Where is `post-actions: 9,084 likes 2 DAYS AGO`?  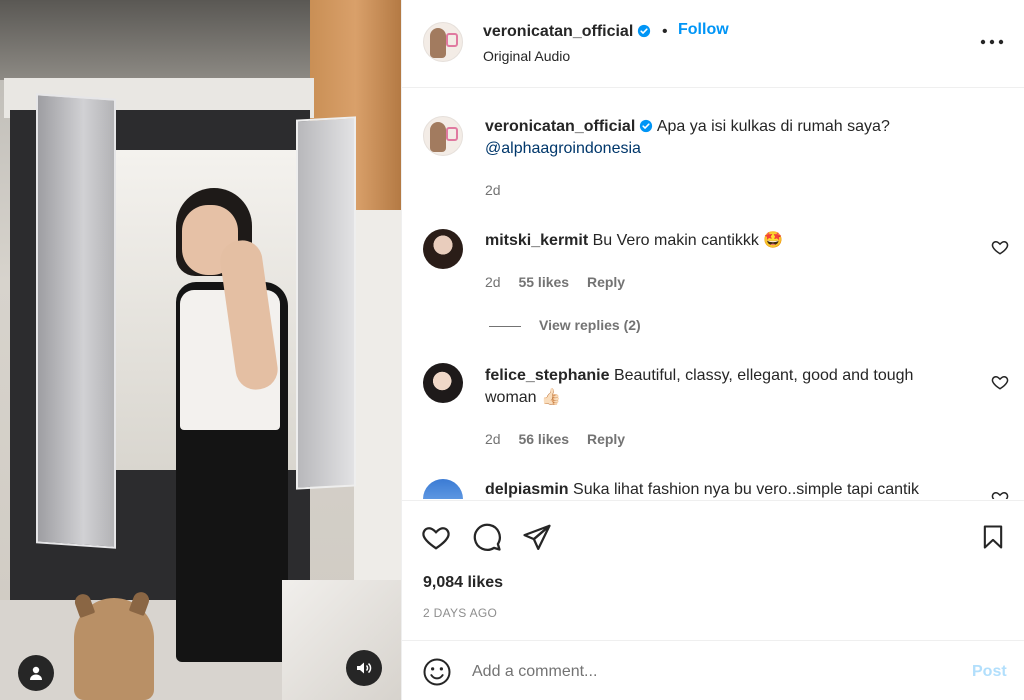 post-actions: 9,084 likes 2 DAYS AGO is located at coordinates (713, 570).